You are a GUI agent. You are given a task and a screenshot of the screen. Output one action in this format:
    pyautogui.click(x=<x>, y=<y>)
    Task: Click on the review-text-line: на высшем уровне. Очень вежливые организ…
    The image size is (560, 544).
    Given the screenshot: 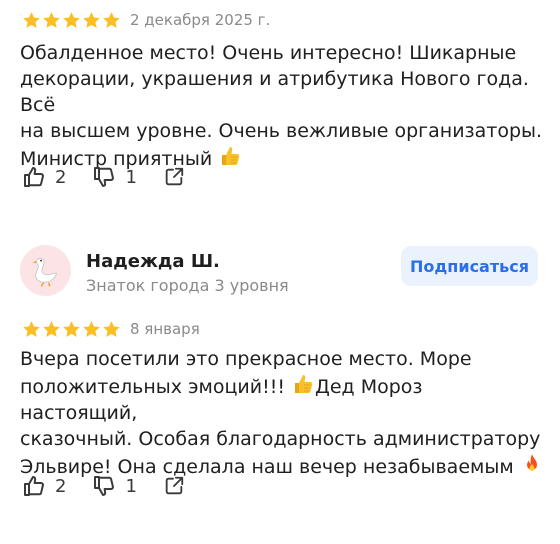 What is the action you would take?
    pyautogui.click(x=281, y=131)
    